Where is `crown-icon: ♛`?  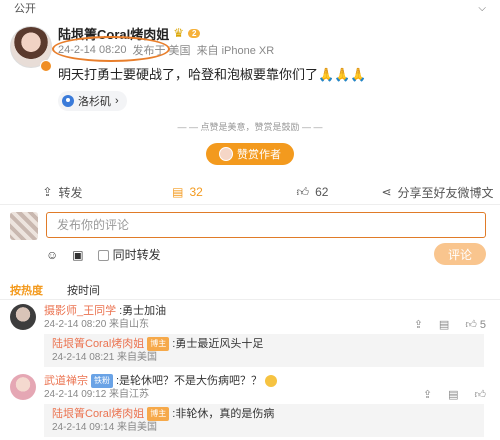 crown-icon: ♛ is located at coordinates (178, 33).